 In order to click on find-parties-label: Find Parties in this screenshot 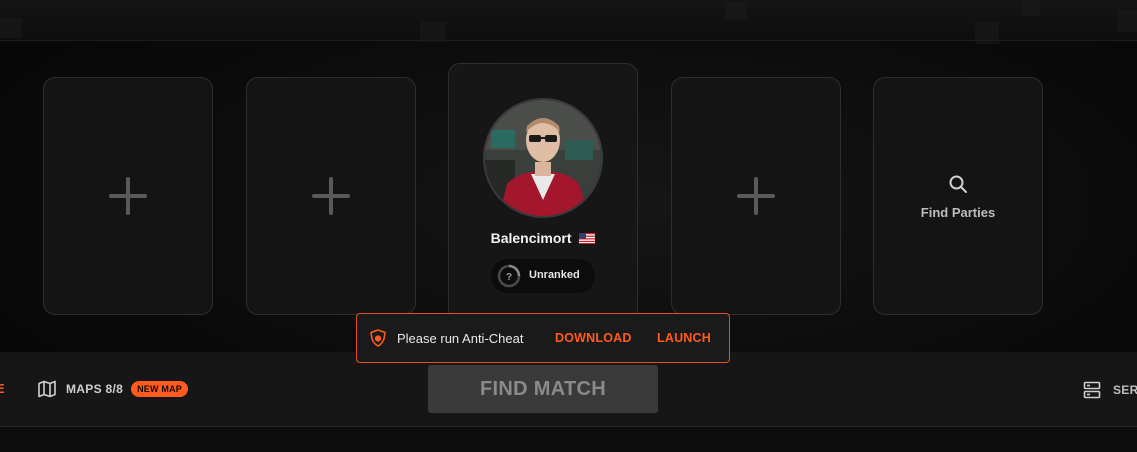, I will do `click(958, 212)`.